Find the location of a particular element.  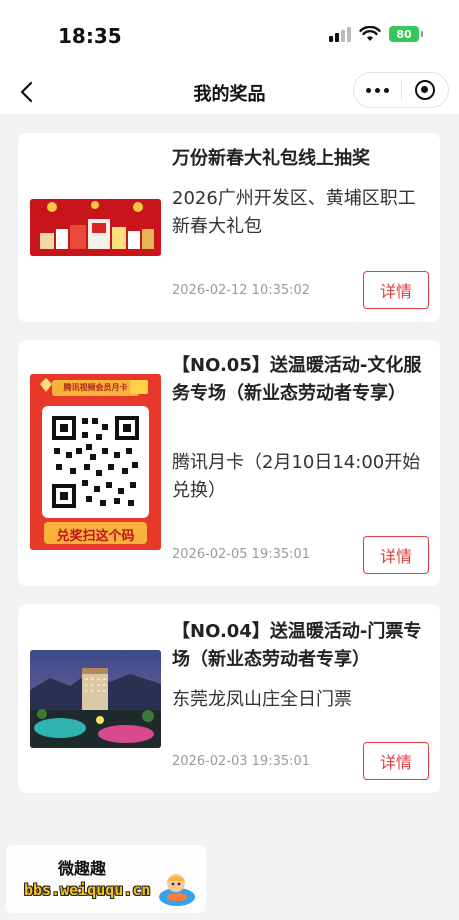

cellular-signal-icon is located at coordinates (340, 34).